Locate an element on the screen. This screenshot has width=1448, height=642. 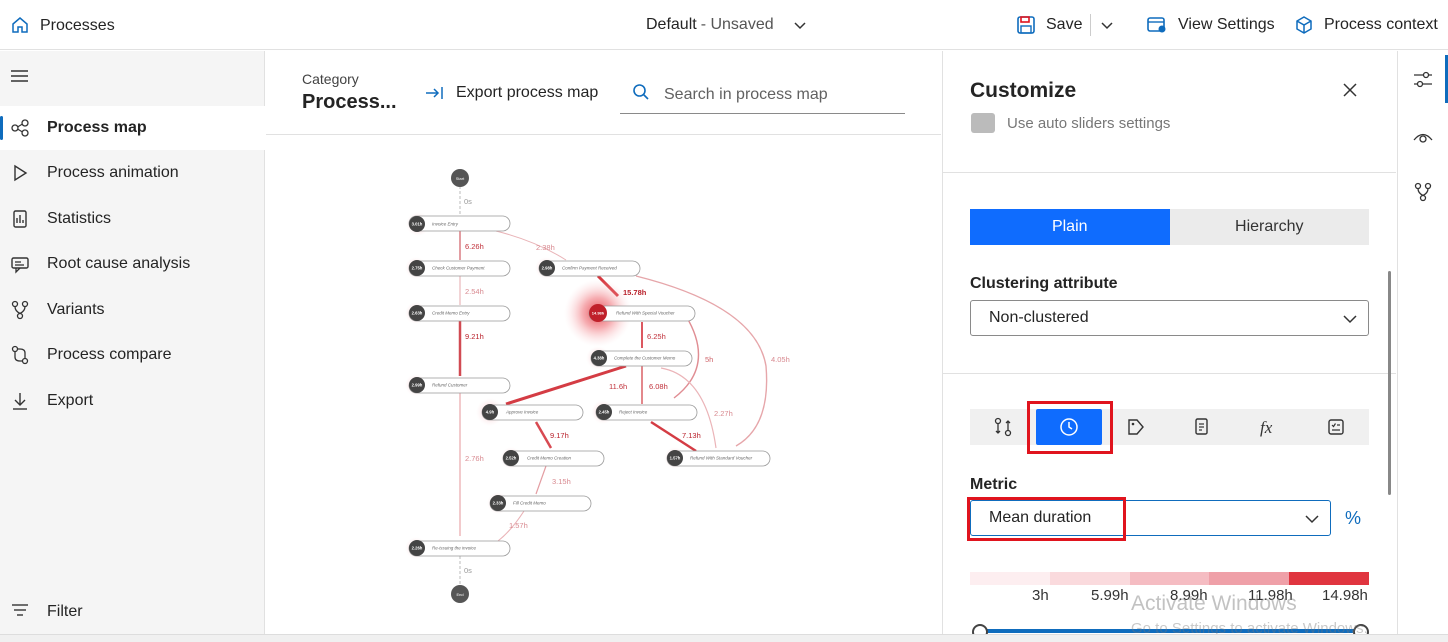
function-icon: fx is located at coordinates (1266, 427).